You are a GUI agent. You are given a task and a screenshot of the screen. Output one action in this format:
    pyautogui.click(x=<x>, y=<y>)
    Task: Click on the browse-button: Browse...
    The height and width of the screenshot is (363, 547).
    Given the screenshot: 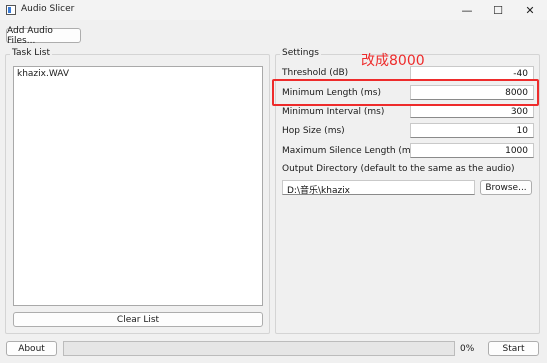 What is the action you would take?
    pyautogui.click(x=506, y=187)
    